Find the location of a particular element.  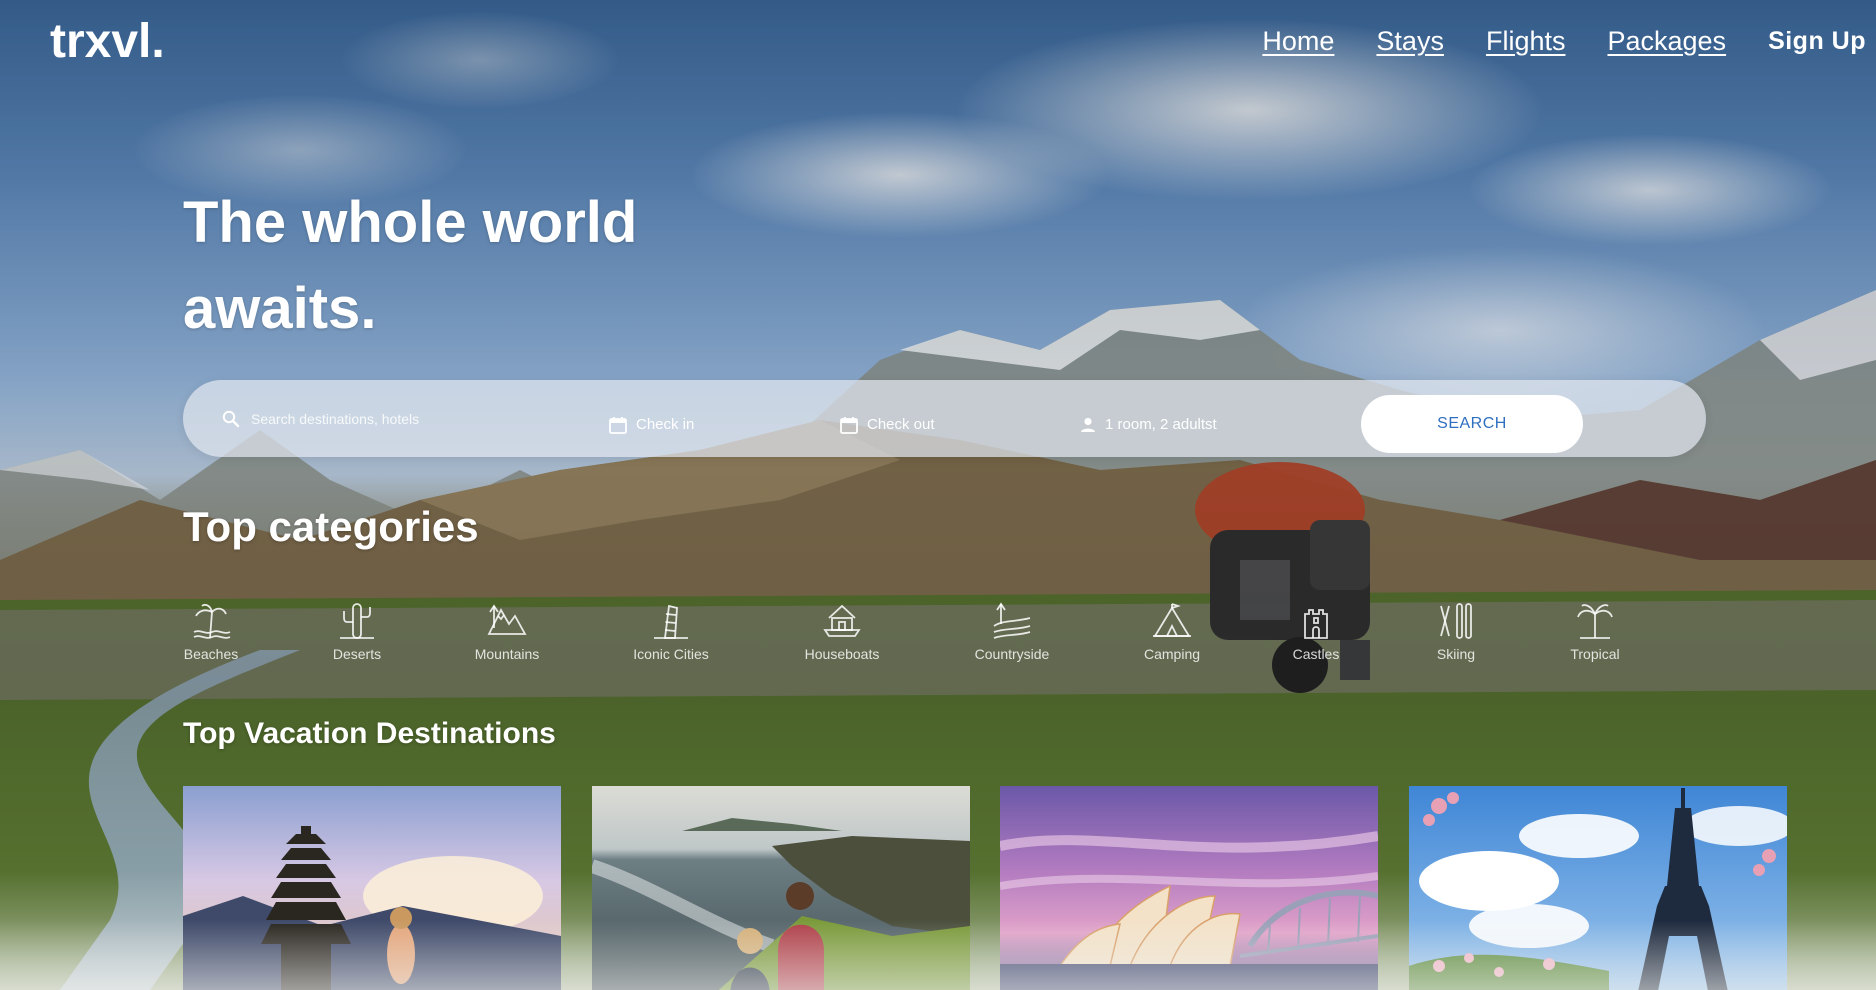

sign-up-link: Sign Up is located at coordinates (1817, 41).